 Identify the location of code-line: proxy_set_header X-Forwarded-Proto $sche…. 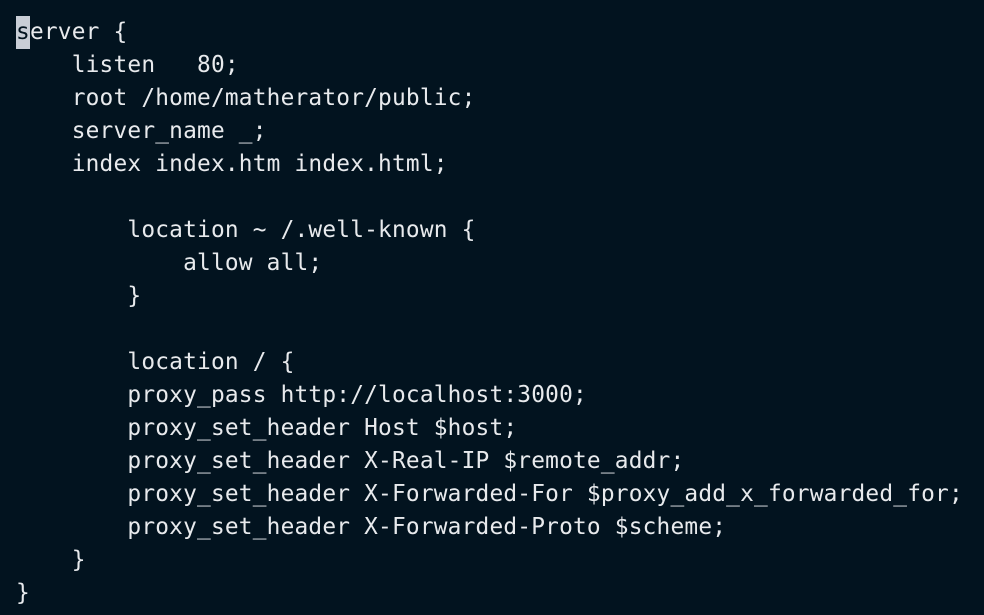
(371, 527).